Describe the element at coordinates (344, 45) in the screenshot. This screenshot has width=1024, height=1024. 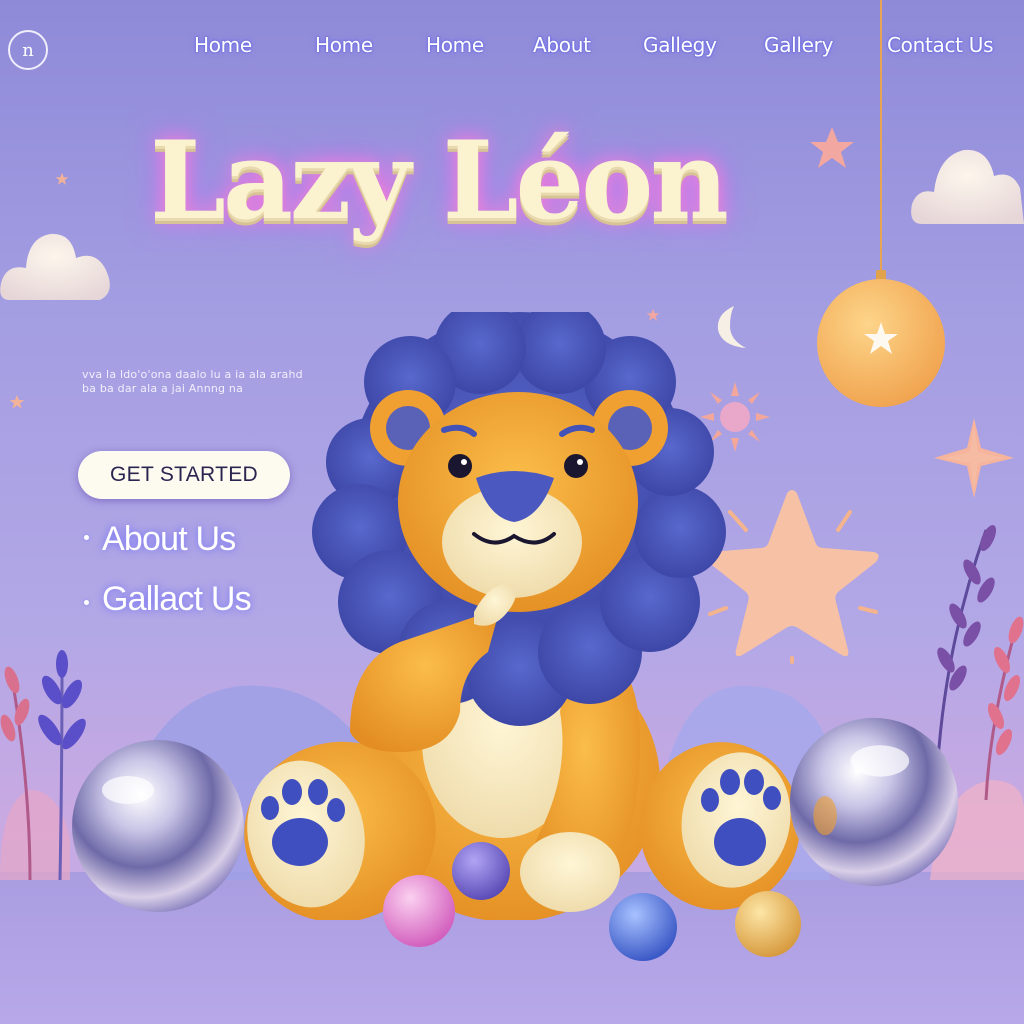
I see `nav-item-home-2: Home` at that location.